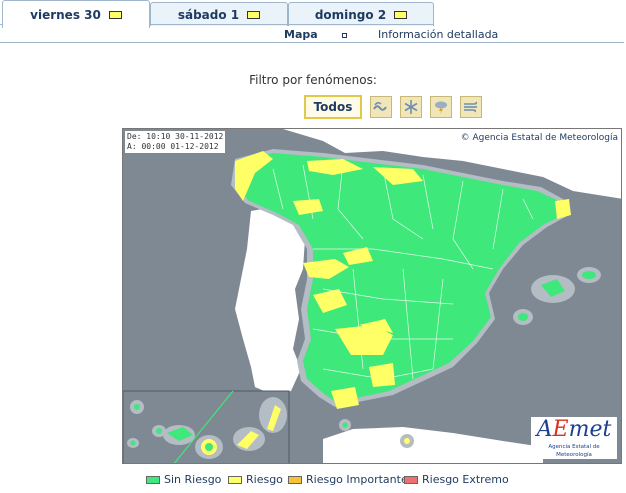 This screenshot has height=493, width=626. Describe the element at coordinates (264, 479) in the screenshot. I see `legend-label: Riesgo` at that location.